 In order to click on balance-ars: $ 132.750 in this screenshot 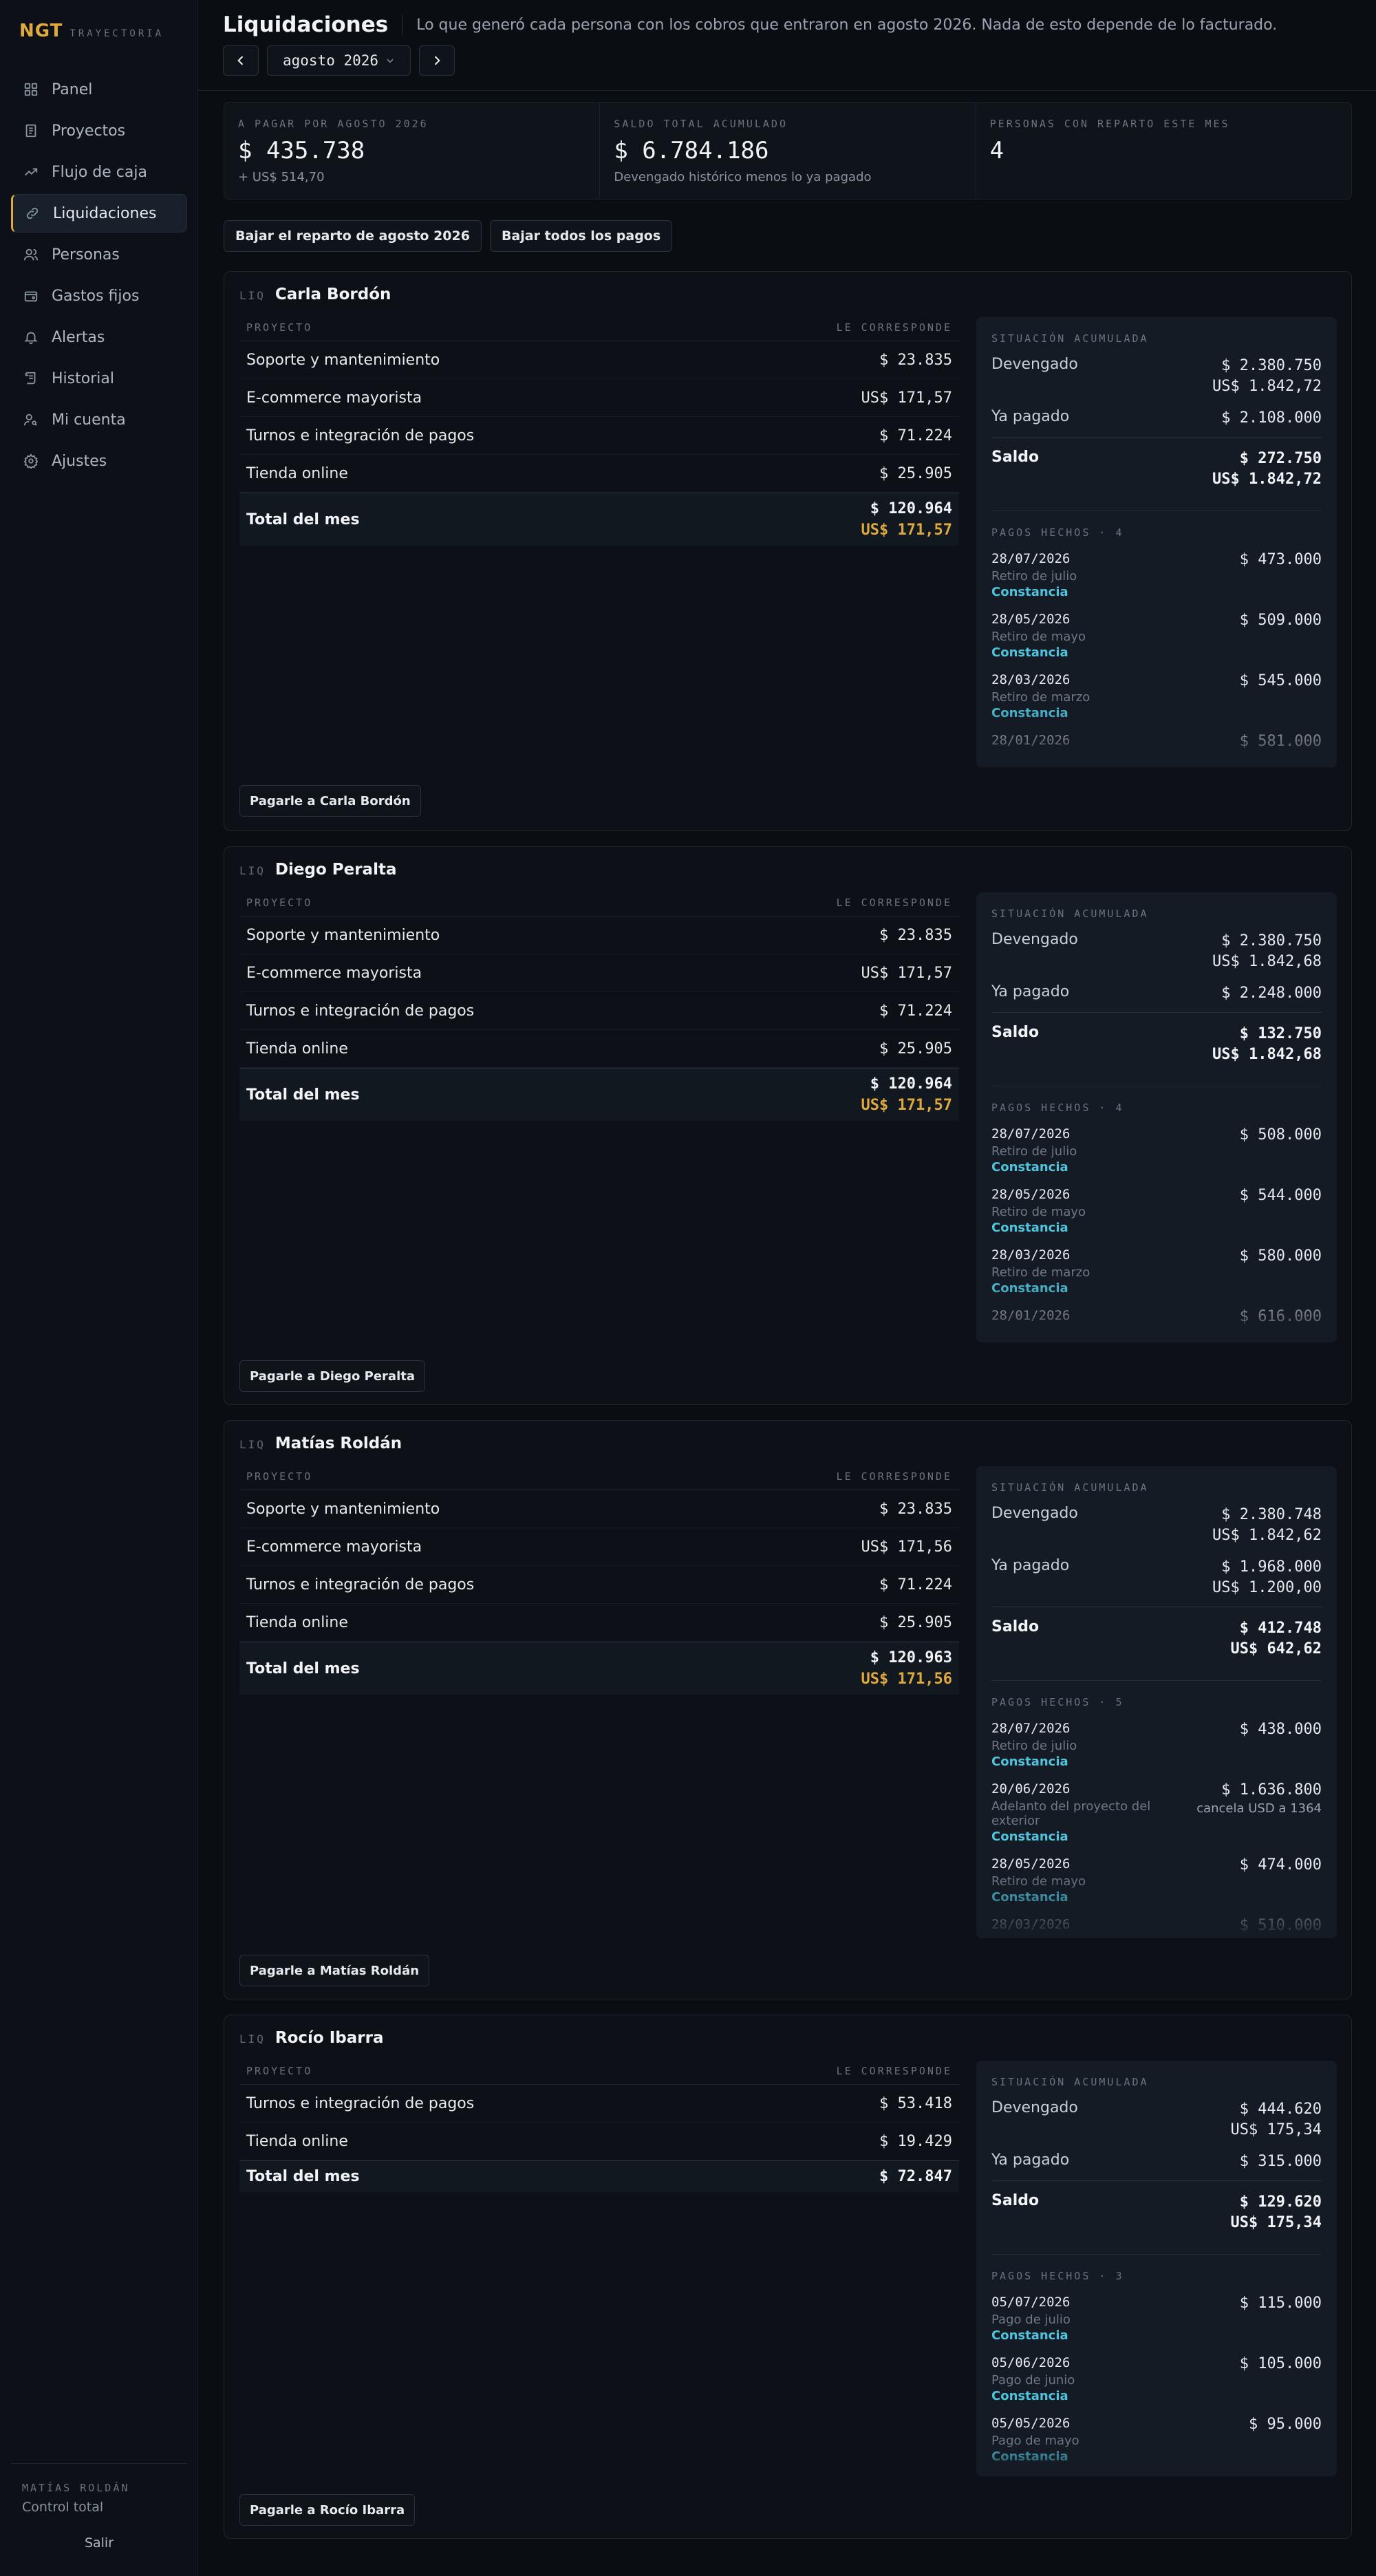, I will do `click(1280, 1033)`.